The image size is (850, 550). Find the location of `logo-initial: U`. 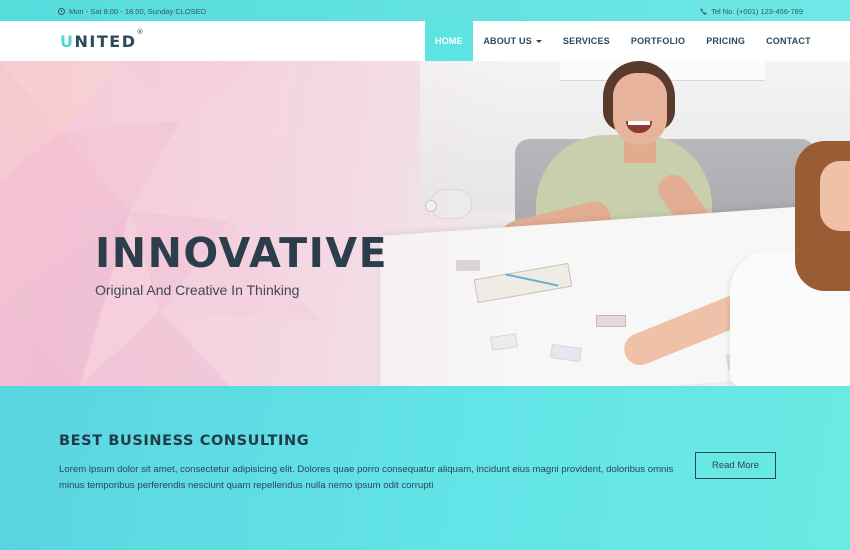

logo-initial: U is located at coordinates (67, 41).